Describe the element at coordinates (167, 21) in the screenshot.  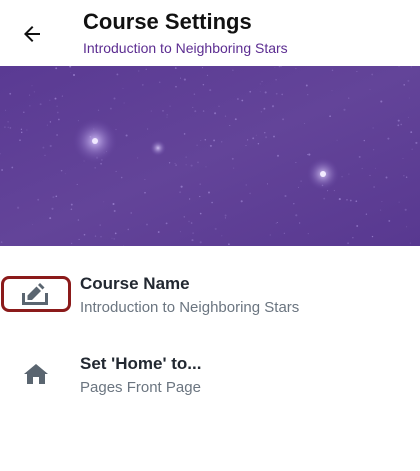
I see `page-title: Course Settings` at that location.